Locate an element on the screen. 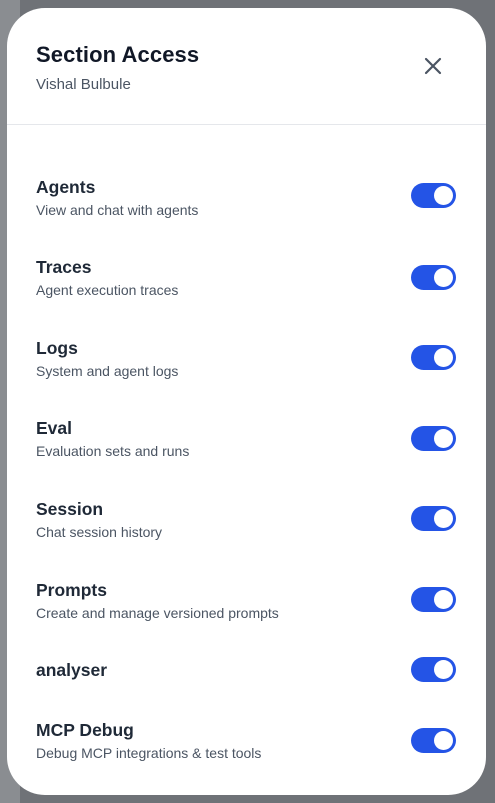 This screenshot has width=495, height=803. modal-header: Section Access Vishal Bulbule is located at coordinates (246, 66).